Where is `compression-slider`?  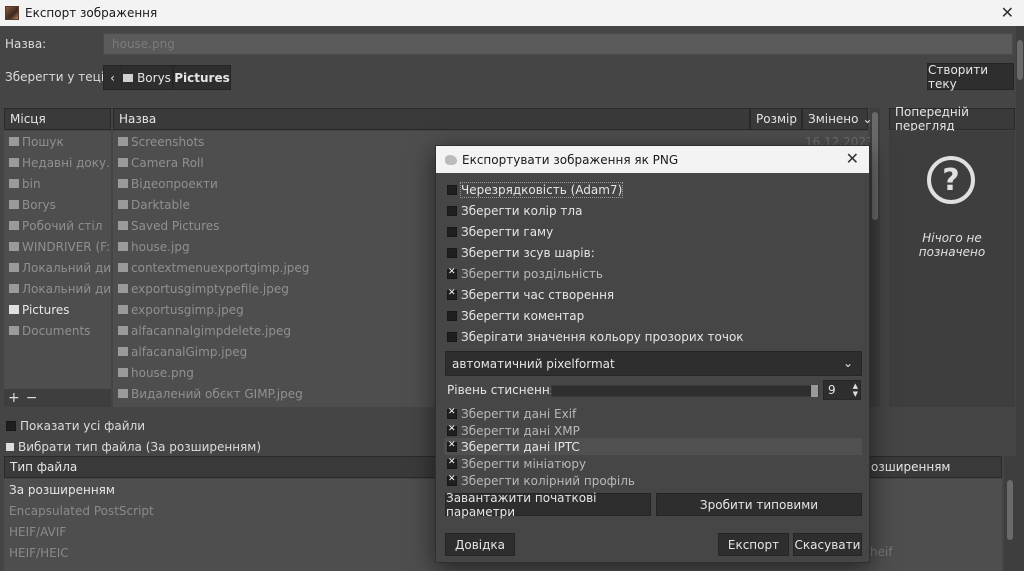 compression-slider is located at coordinates (685, 391).